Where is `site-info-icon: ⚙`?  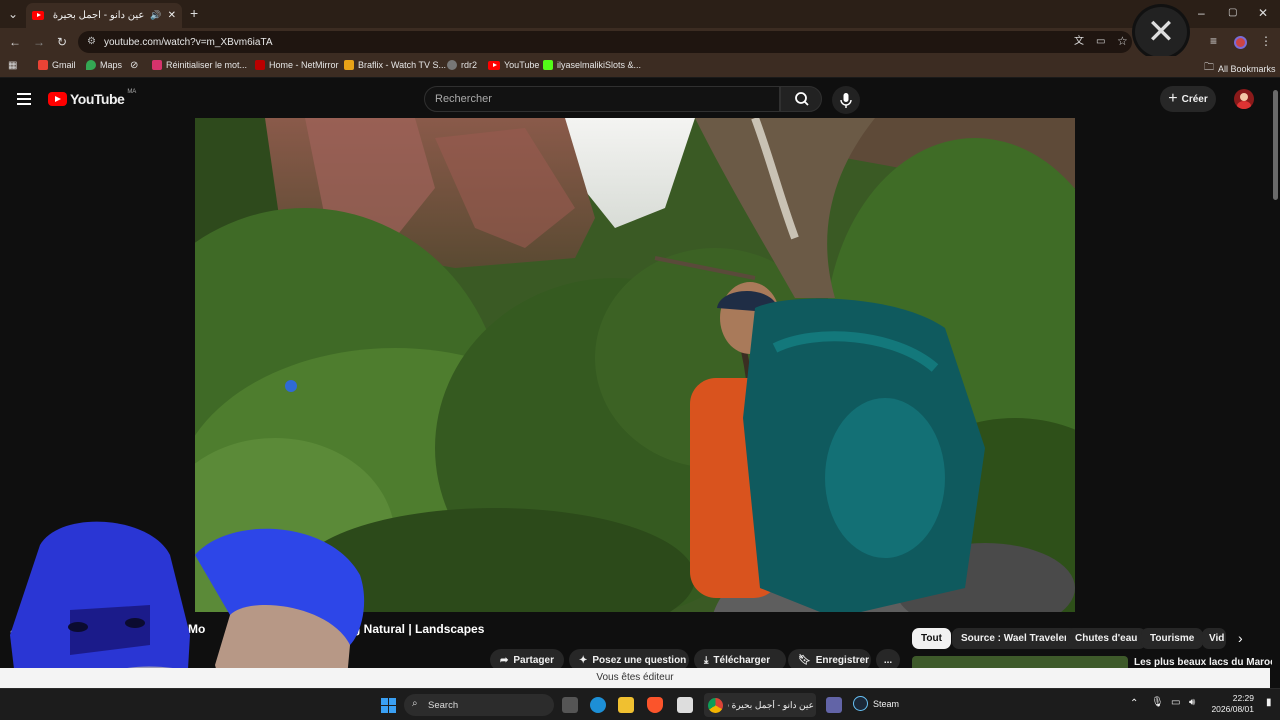 site-info-icon: ⚙ is located at coordinates (91, 41).